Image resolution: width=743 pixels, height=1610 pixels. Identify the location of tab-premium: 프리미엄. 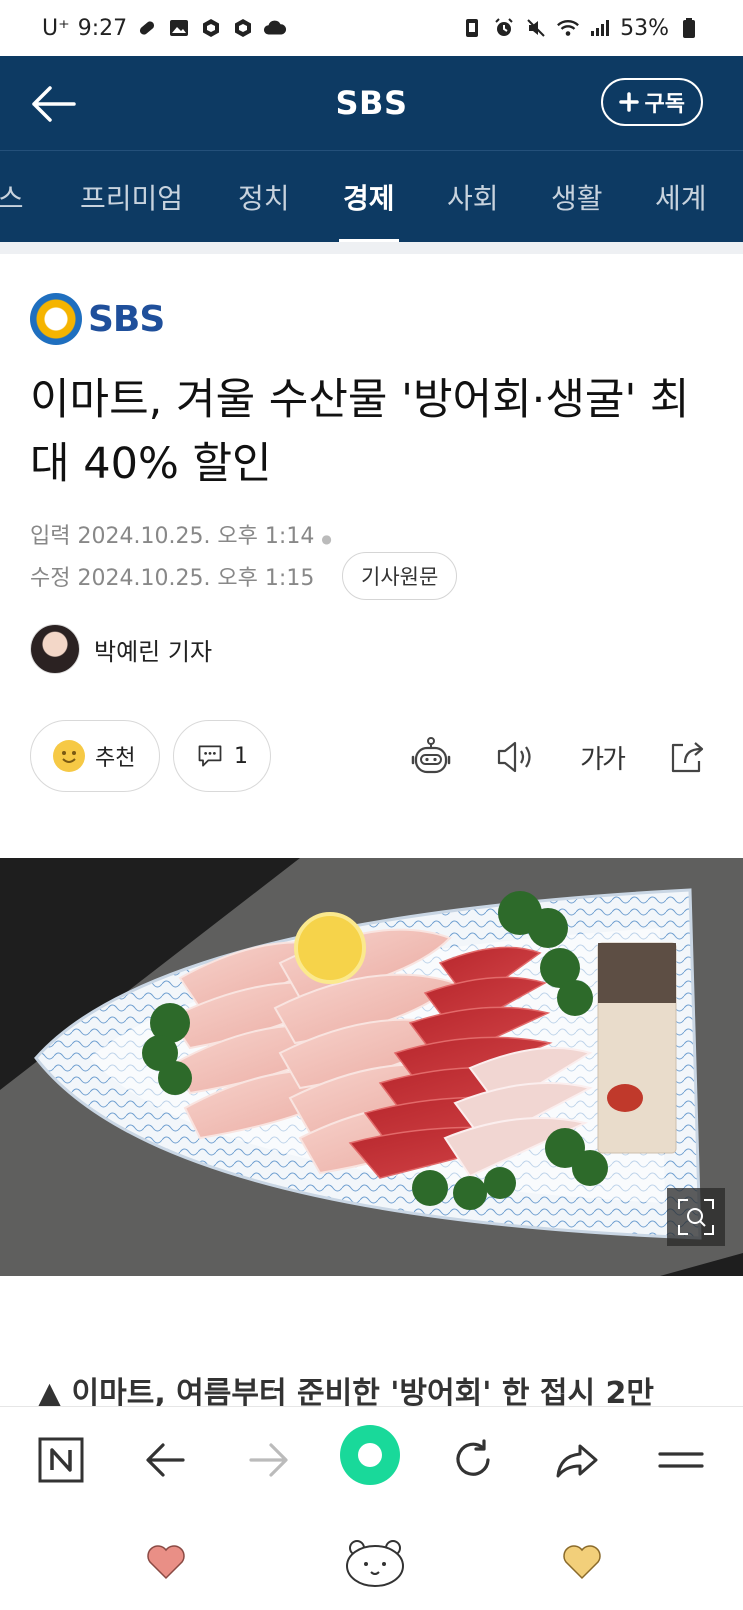
(131, 196).